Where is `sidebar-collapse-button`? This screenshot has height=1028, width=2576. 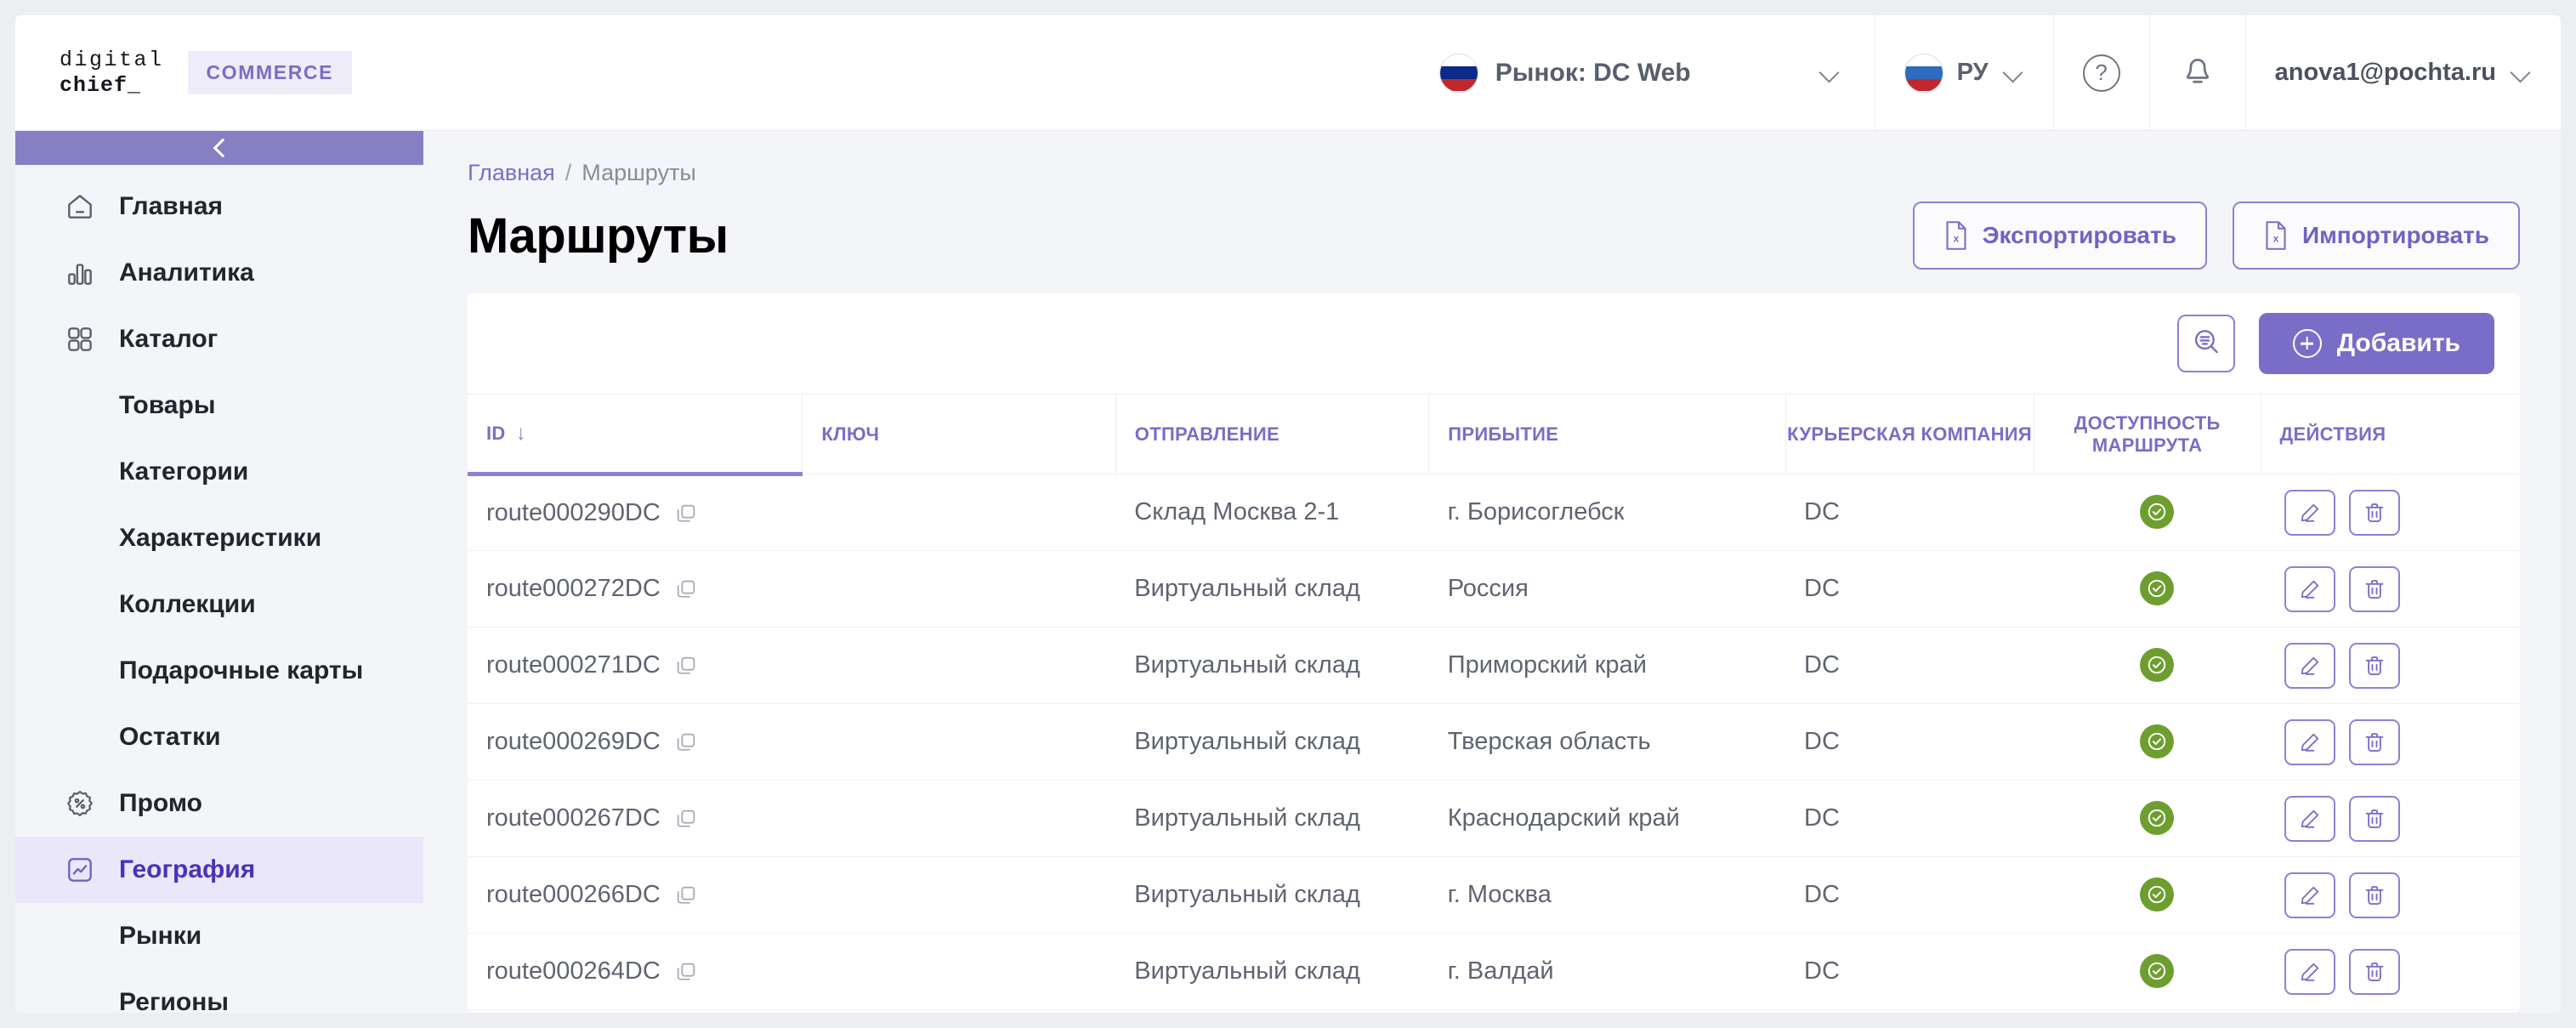 sidebar-collapse-button is located at coordinates (219, 148).